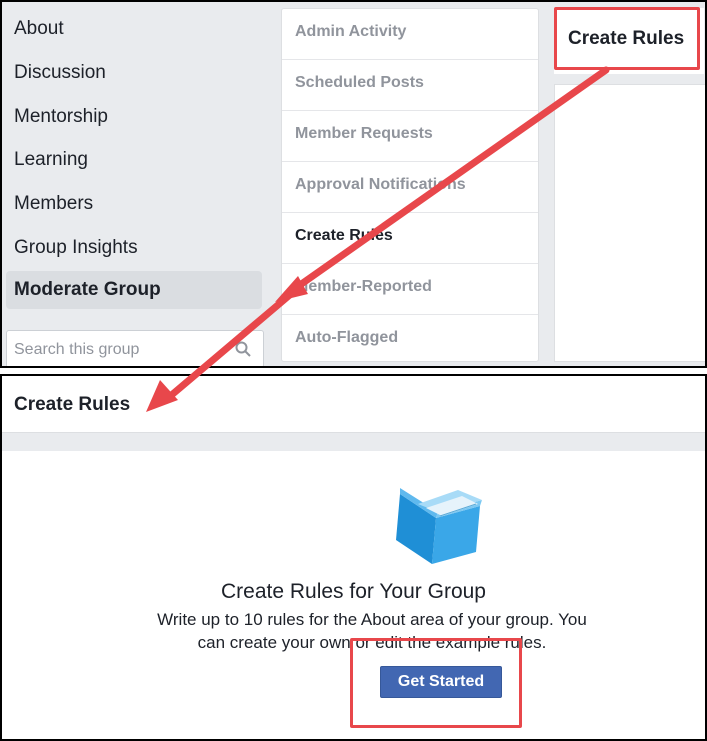  Describe the element at coordinates (134, 290) in the screenshot. I see `sidebar-item-moderate-group: Moderate Group` at that location.